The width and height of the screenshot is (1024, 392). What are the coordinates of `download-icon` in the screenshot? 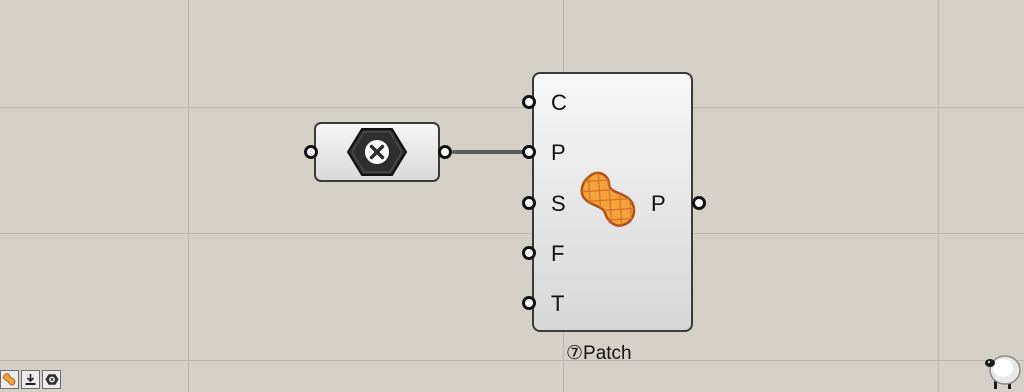 It's located at (30, 379).